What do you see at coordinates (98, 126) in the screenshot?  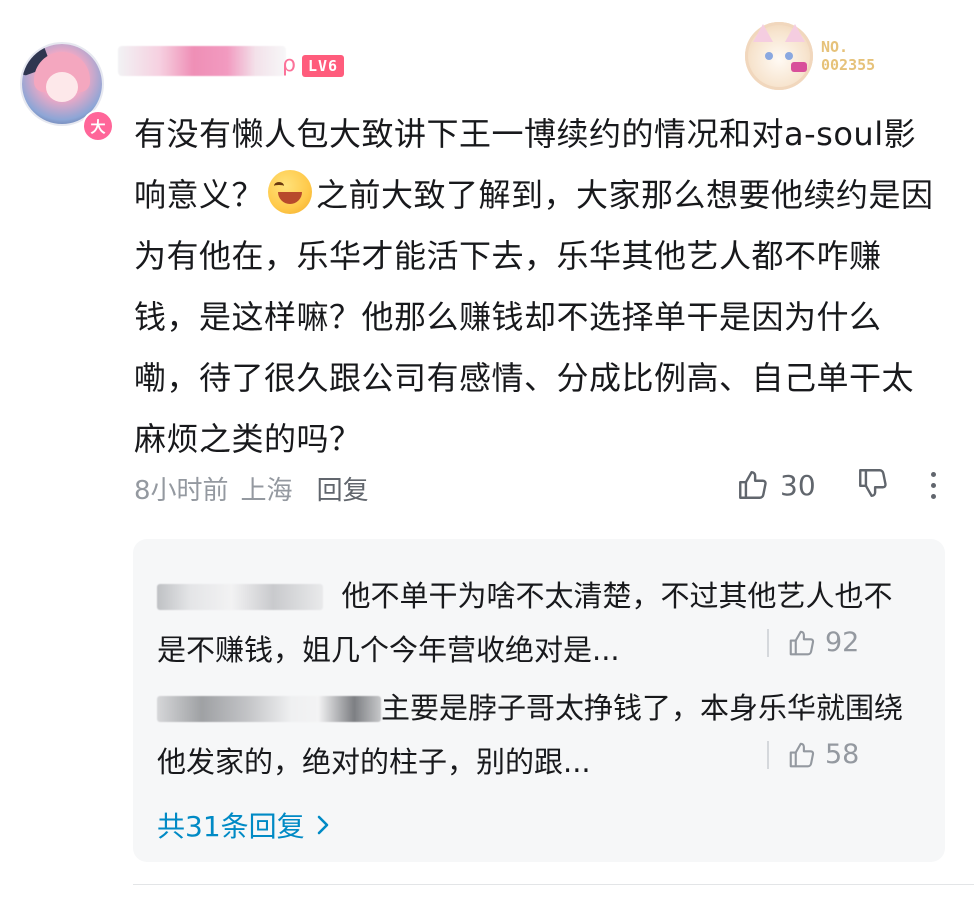 I see `avatar-badge: 大` at bounding box center [98, 126].